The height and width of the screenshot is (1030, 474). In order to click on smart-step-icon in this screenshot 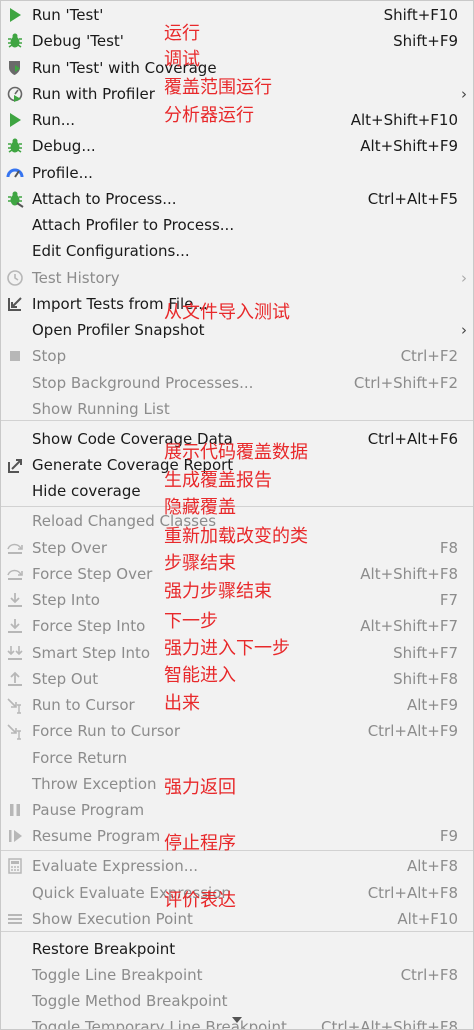, I will do `click(15, 653)`.